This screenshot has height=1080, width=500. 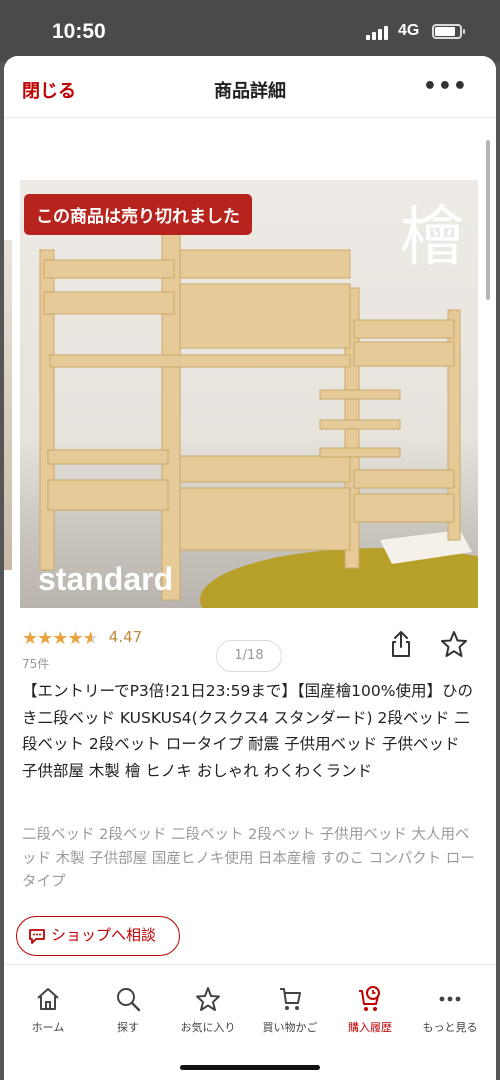 What do you see at coordinates (79, 31) in the screenshot?
I see `status-time: 10:50` at bounding box center [79, 31].